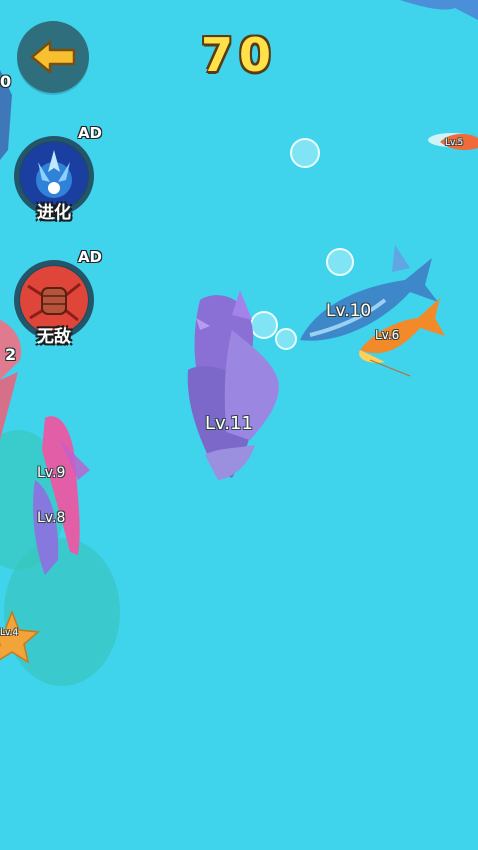 This screenshot has height=850, width=478. Describe the element at coordinates (54, 213) in the screenshot. I see `evolve-label: 进化` at that location.